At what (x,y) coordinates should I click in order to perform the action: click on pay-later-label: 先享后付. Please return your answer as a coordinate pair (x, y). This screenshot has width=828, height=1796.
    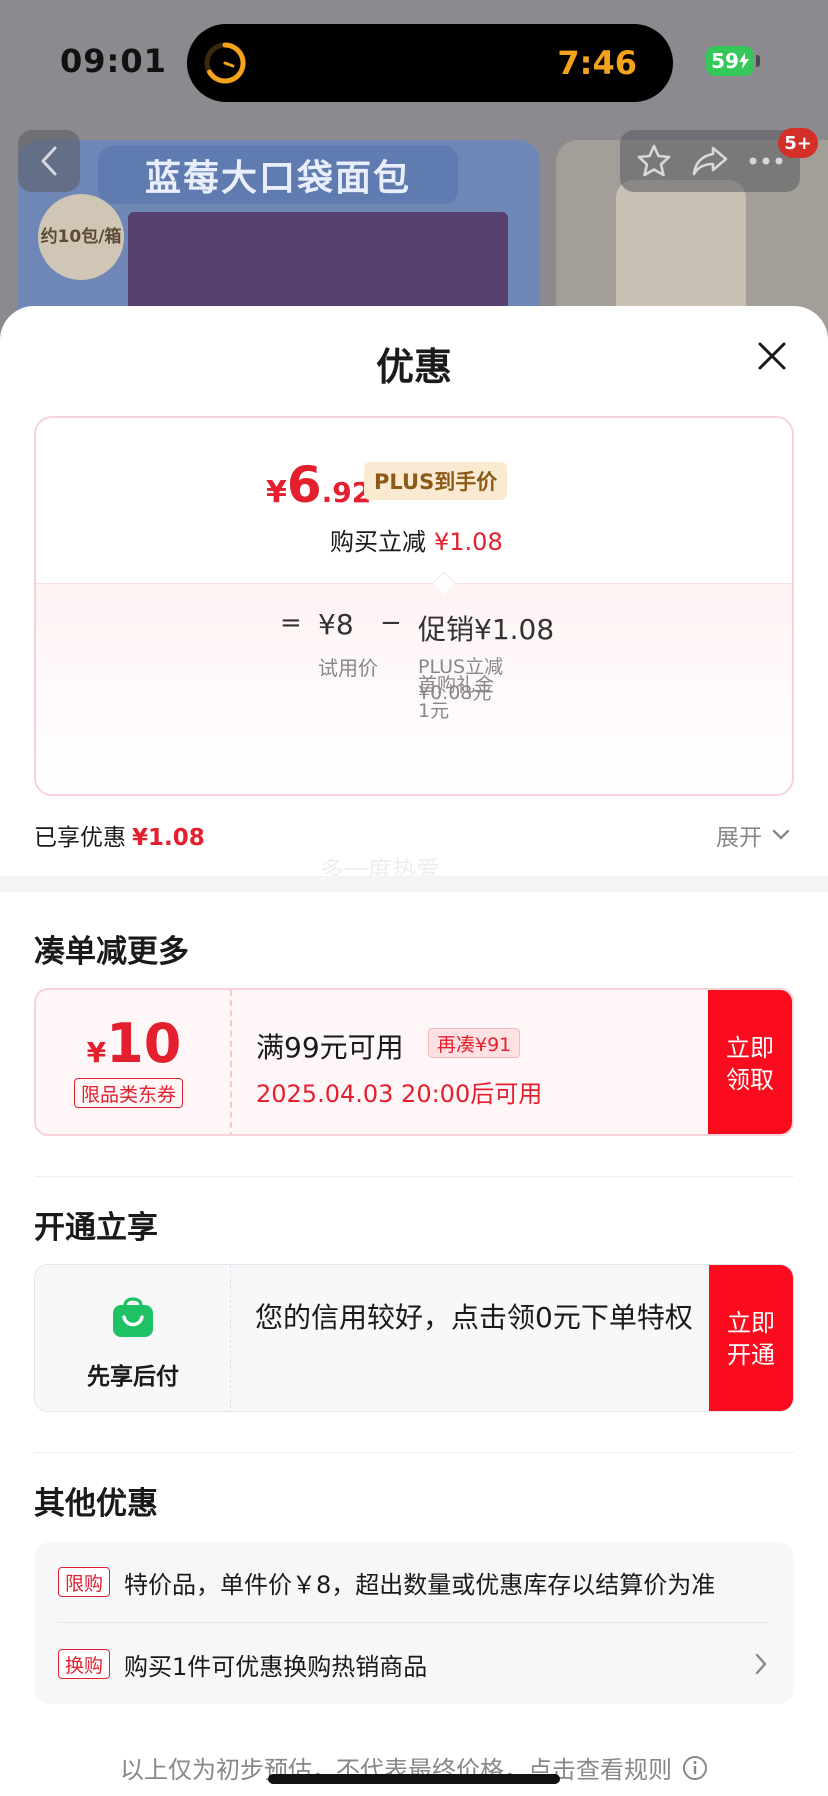
    Looking at the image, I should click on (133, 1377).